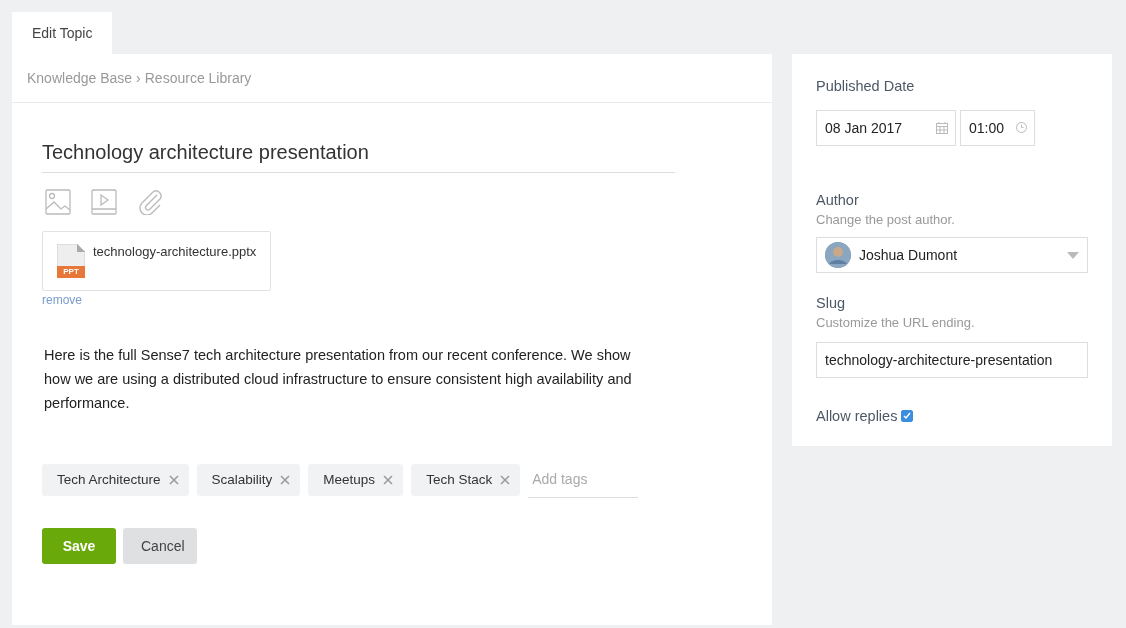 The image size is (1126, 628). What do you see at coordinates (104, 202) in the screenshot?
I see `video-icon` at bounding box center [104, 202].